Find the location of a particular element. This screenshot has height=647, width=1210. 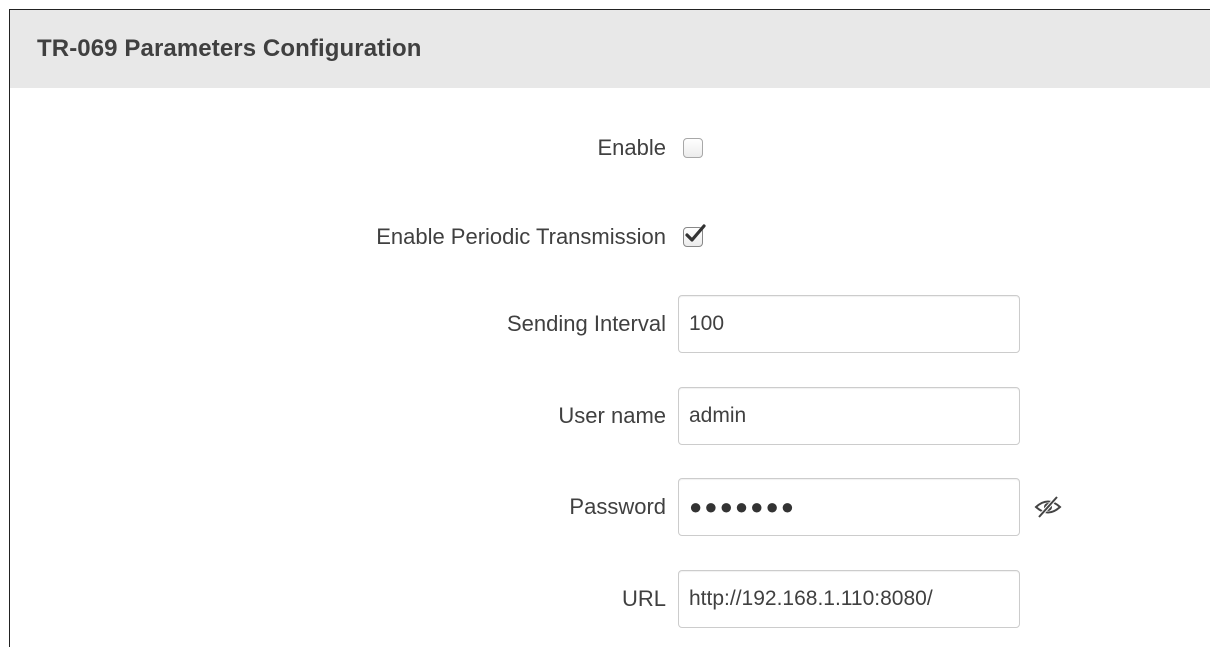

username-label: User name is located at coordinates (612, 415).